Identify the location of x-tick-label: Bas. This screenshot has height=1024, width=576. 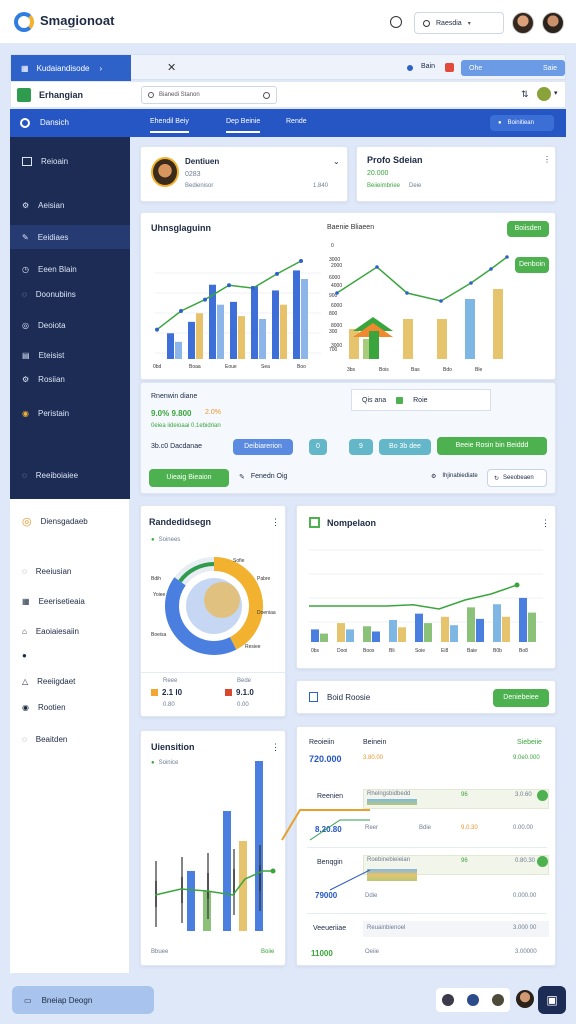
(415, 370).